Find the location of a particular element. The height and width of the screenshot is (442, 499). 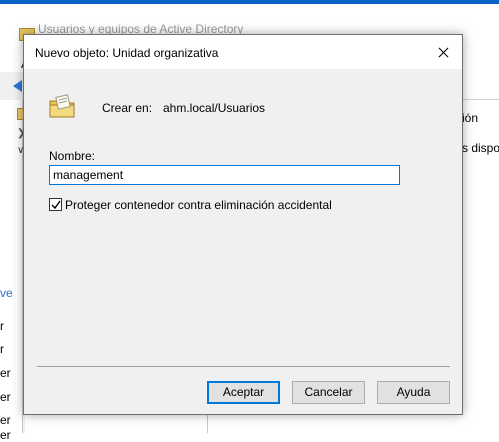

checkmark-icon is located at coordinates (56, 205).